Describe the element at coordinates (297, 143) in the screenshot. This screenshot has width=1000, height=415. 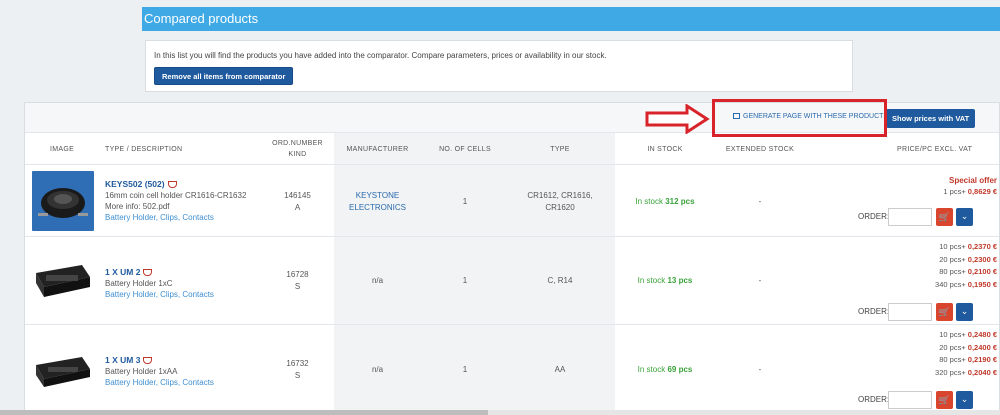
I see `col-ord-number: ORD.NUMBER` at that location.